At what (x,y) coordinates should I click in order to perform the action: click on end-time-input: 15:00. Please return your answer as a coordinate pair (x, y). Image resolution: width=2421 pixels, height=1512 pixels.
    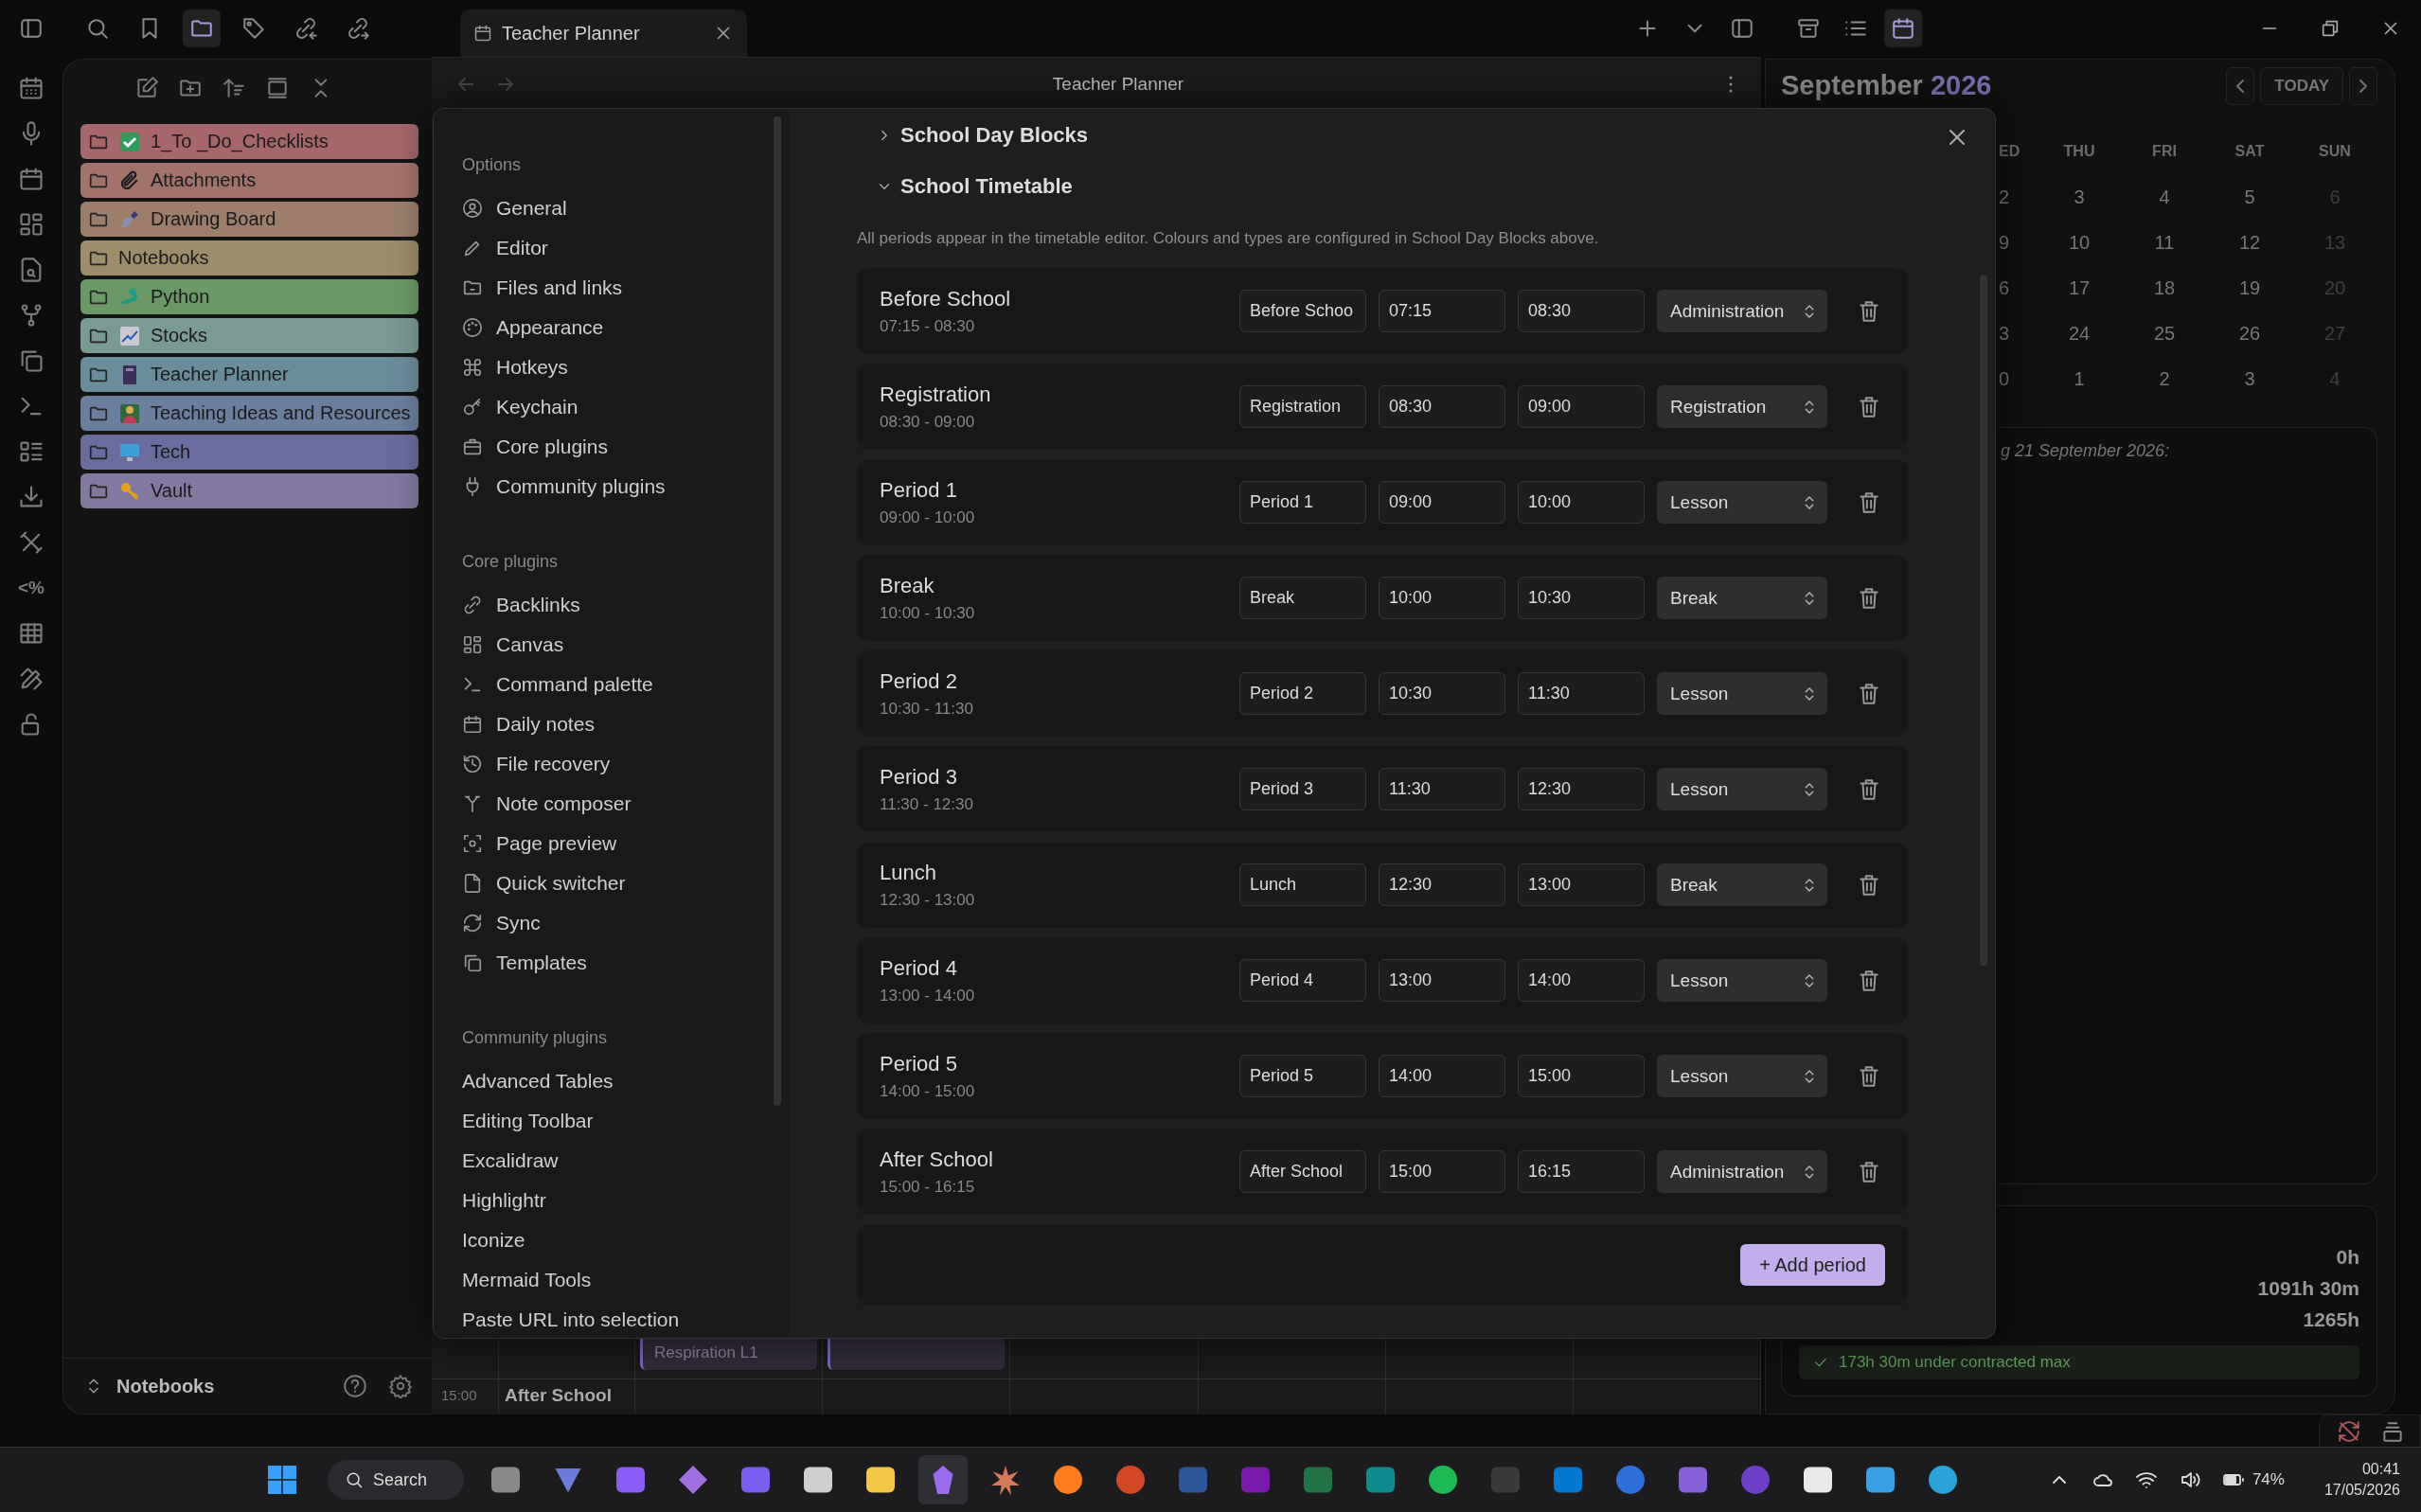
    Looking at the image, I should click on (1581, 1076).